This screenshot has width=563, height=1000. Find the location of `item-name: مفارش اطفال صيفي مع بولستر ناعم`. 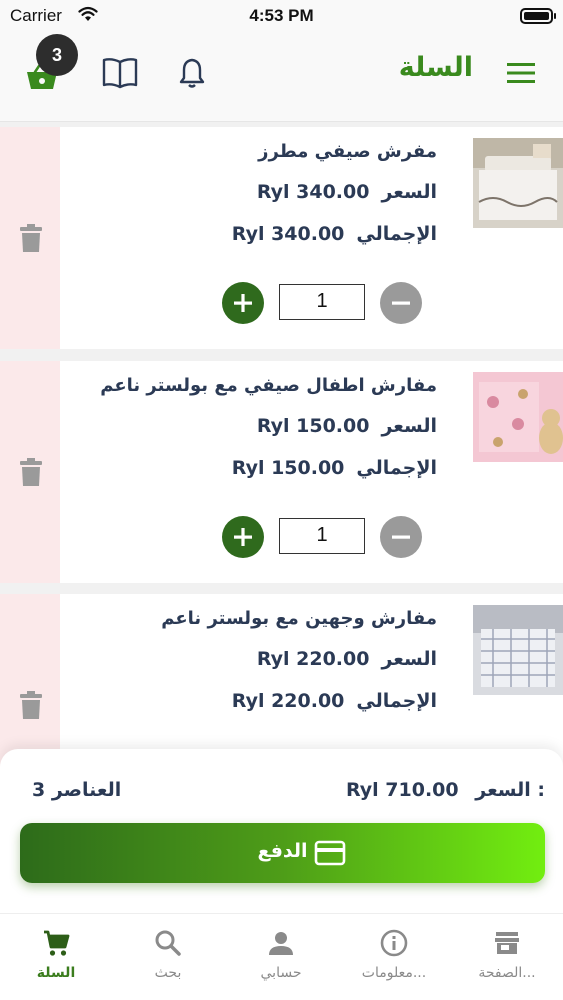

item-name: مفارش اطفال صيفي مع بولستر ناعم is located at coordinates (268, 385).